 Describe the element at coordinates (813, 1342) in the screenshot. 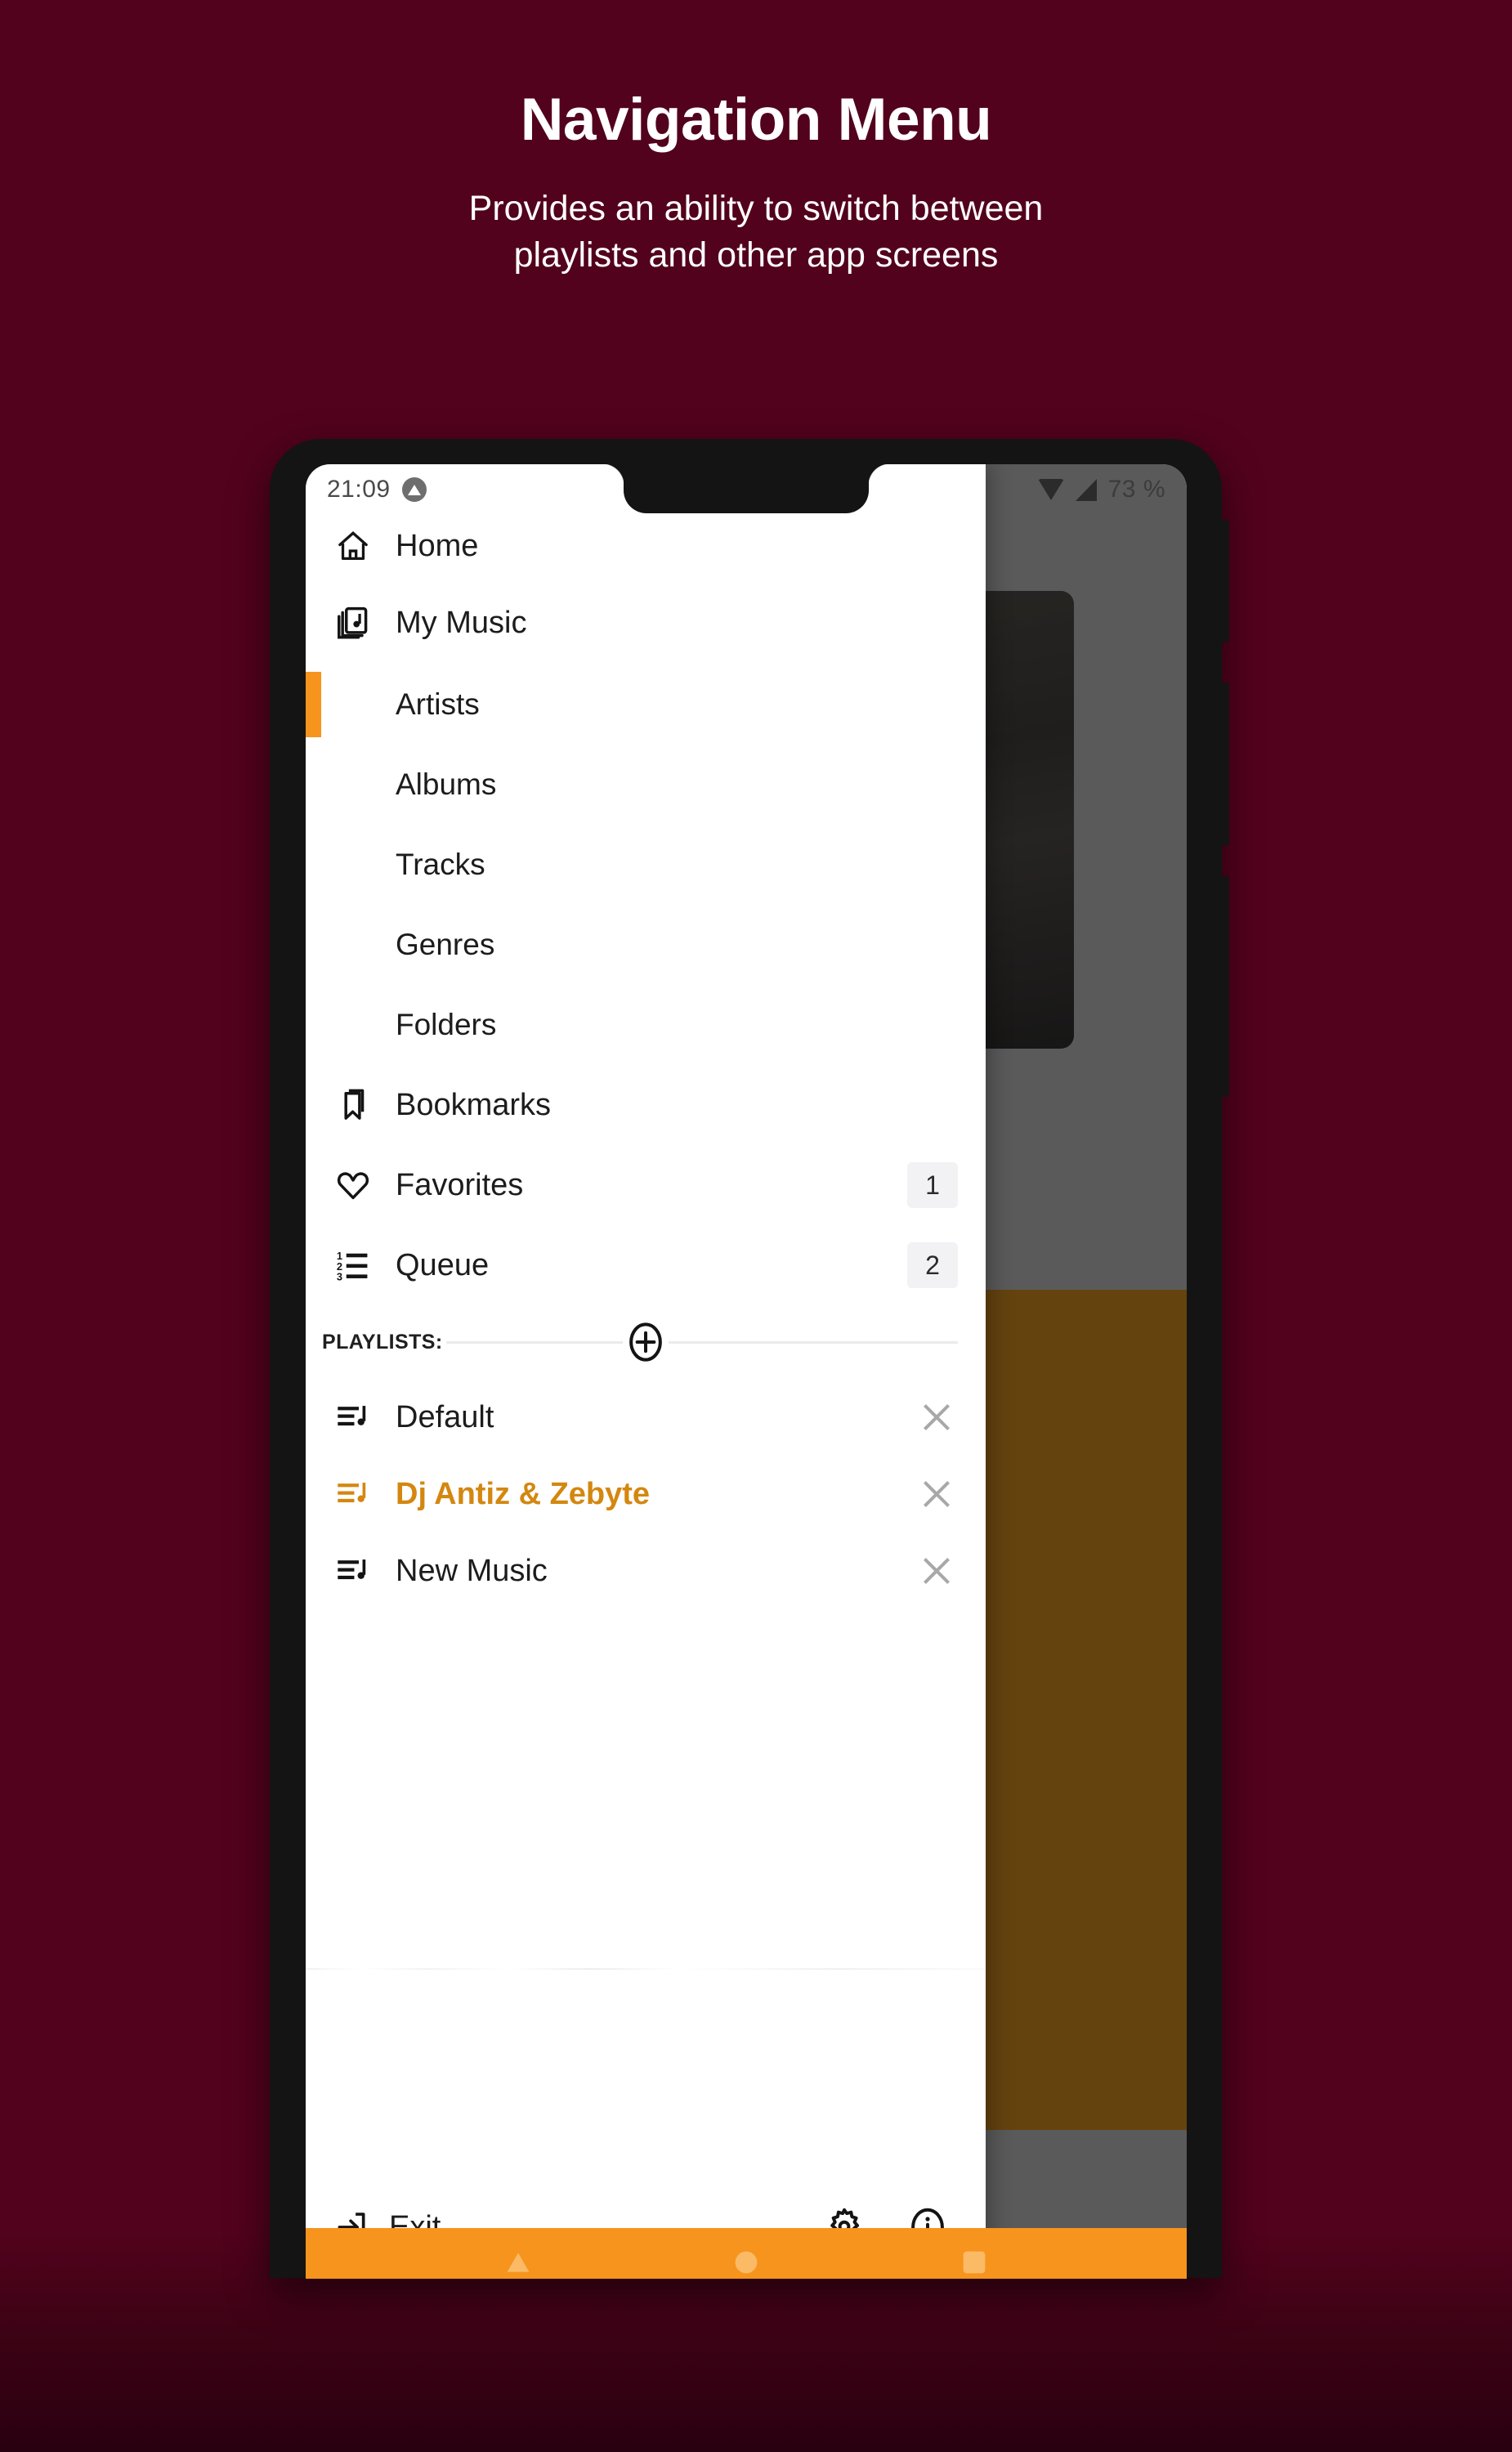

I see `divider-right` at that location.